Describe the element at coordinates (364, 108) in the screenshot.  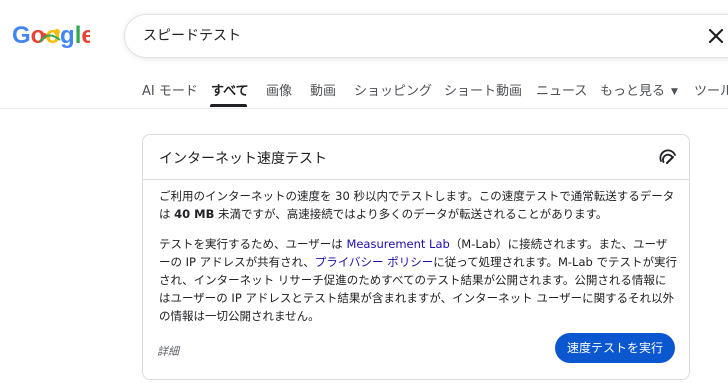
I see `tabs-divider` at that location.